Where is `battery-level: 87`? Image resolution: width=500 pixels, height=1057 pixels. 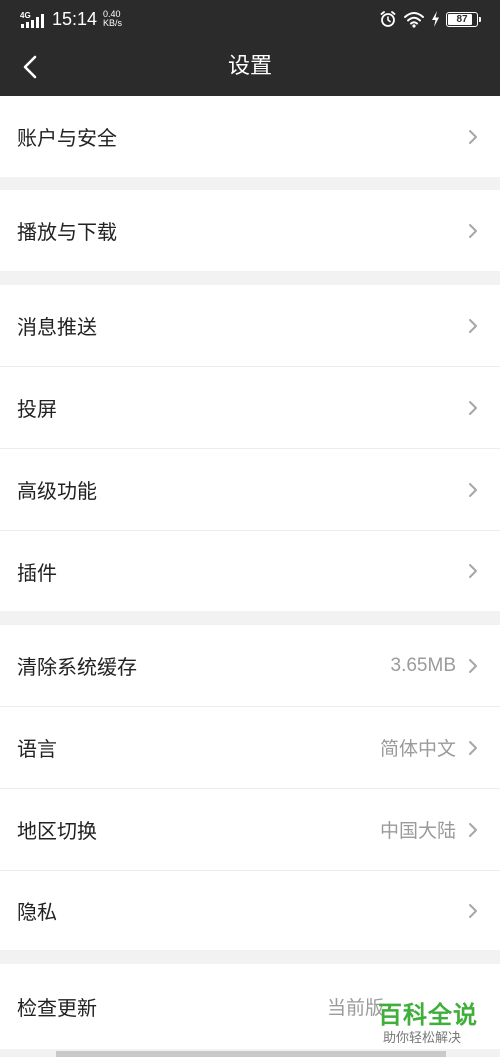
battery-level: 87 is located at coordinates (462, 19).